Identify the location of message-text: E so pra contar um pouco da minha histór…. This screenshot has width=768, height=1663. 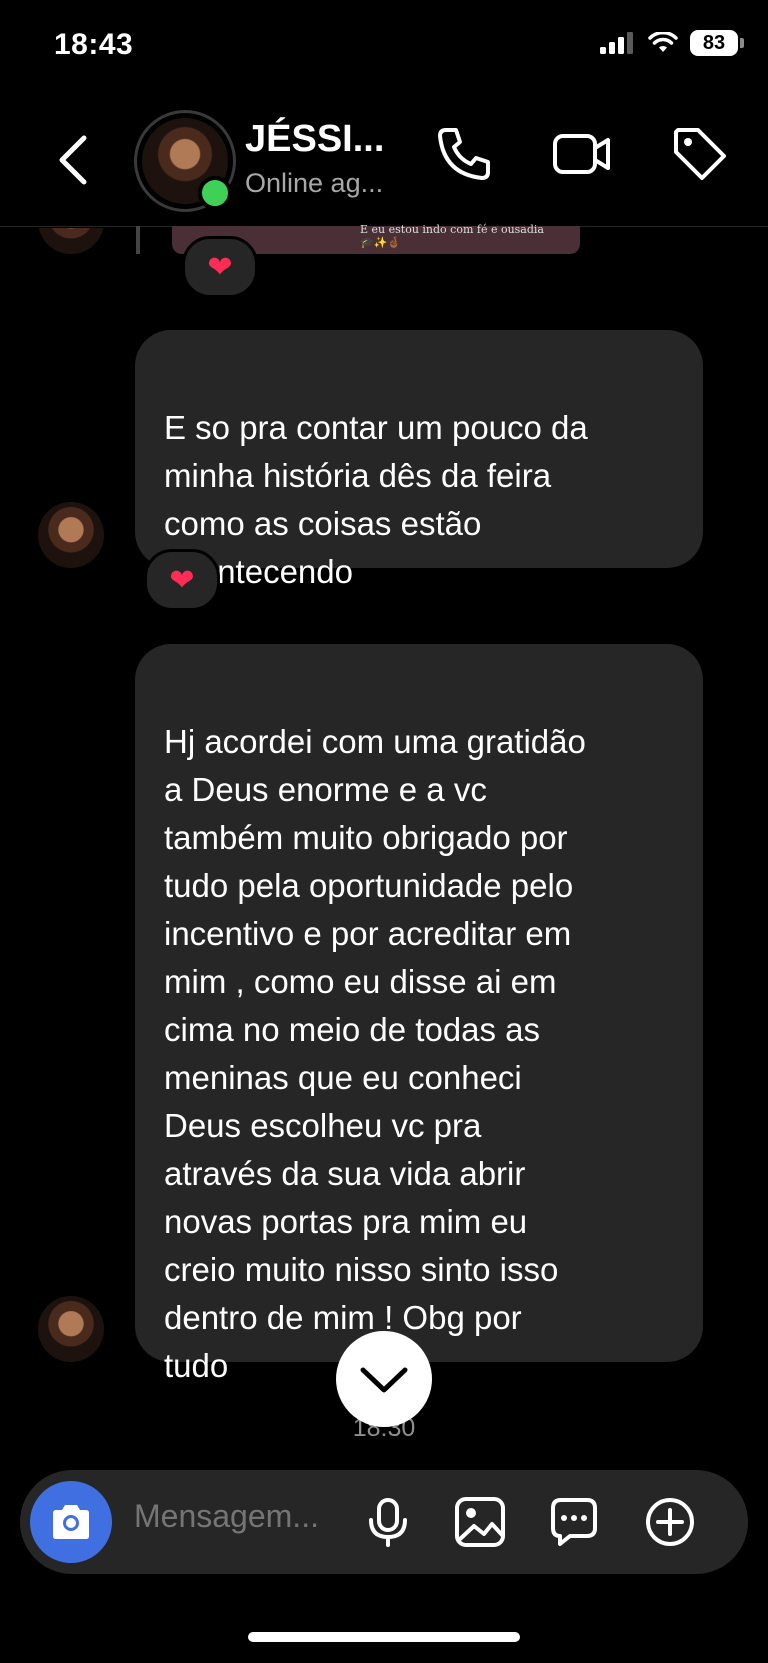
(376, 499).